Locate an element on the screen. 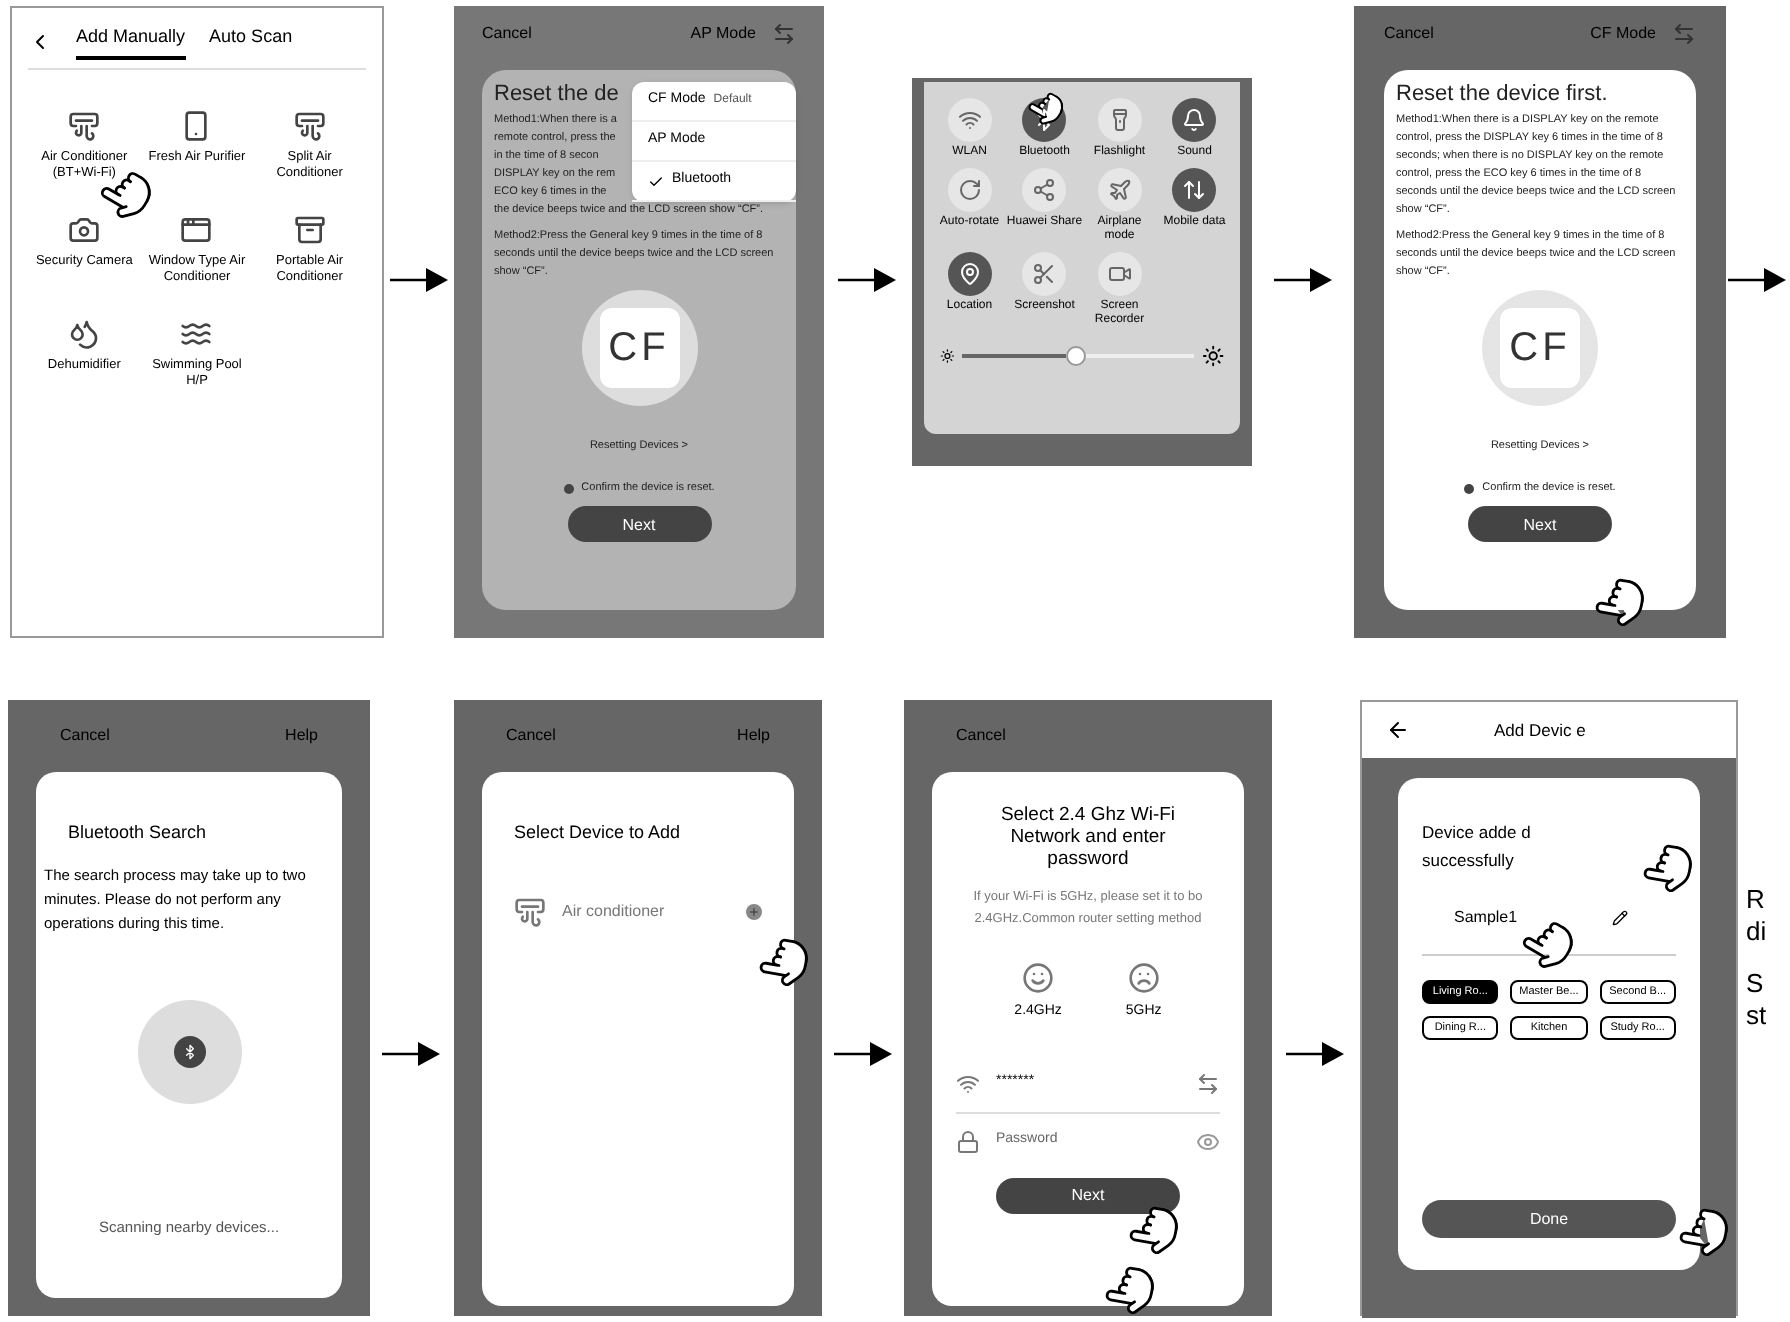  bell-icon is located at coordinates (1194, 120).